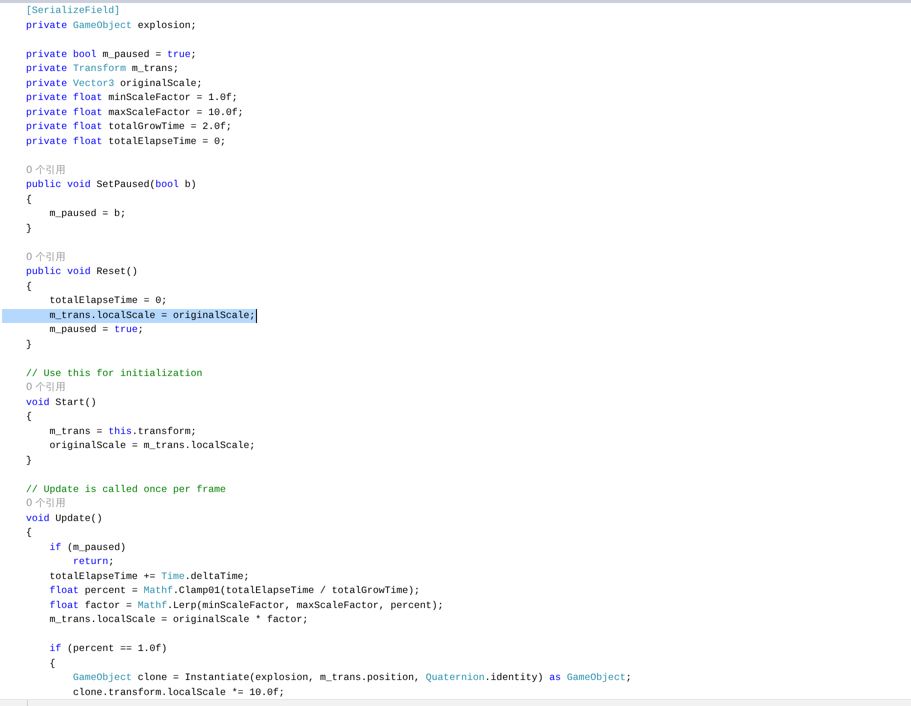 Image resolution: width=911 pixels, height=706 pixels. Describe the element at coordinates (246, 605) in the screenshot. I see `code-line: float factor = Mathf.Lerp(minScaleFactor, maxScaleFactor, percent);` at that location.